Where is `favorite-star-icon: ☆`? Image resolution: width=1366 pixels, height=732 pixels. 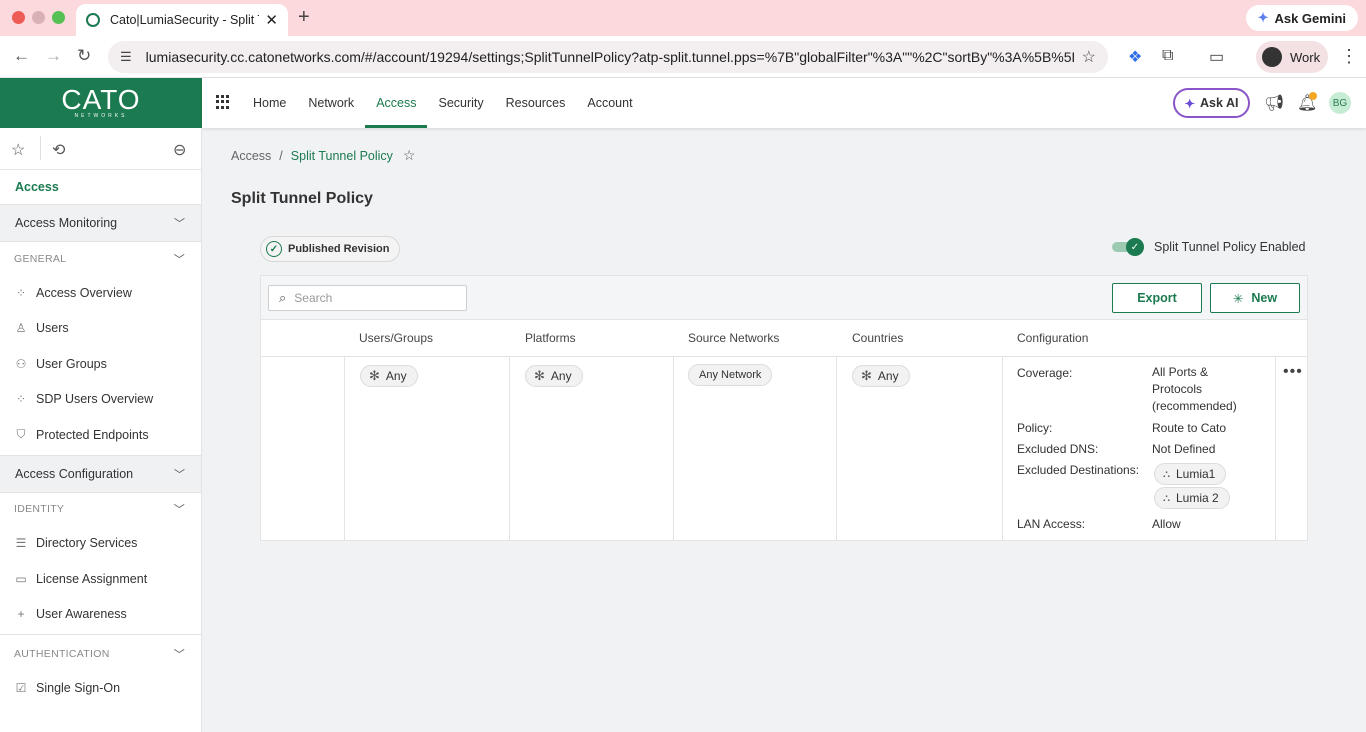
favorite-star-icon: ☆ is located at coordinates (409, 155).